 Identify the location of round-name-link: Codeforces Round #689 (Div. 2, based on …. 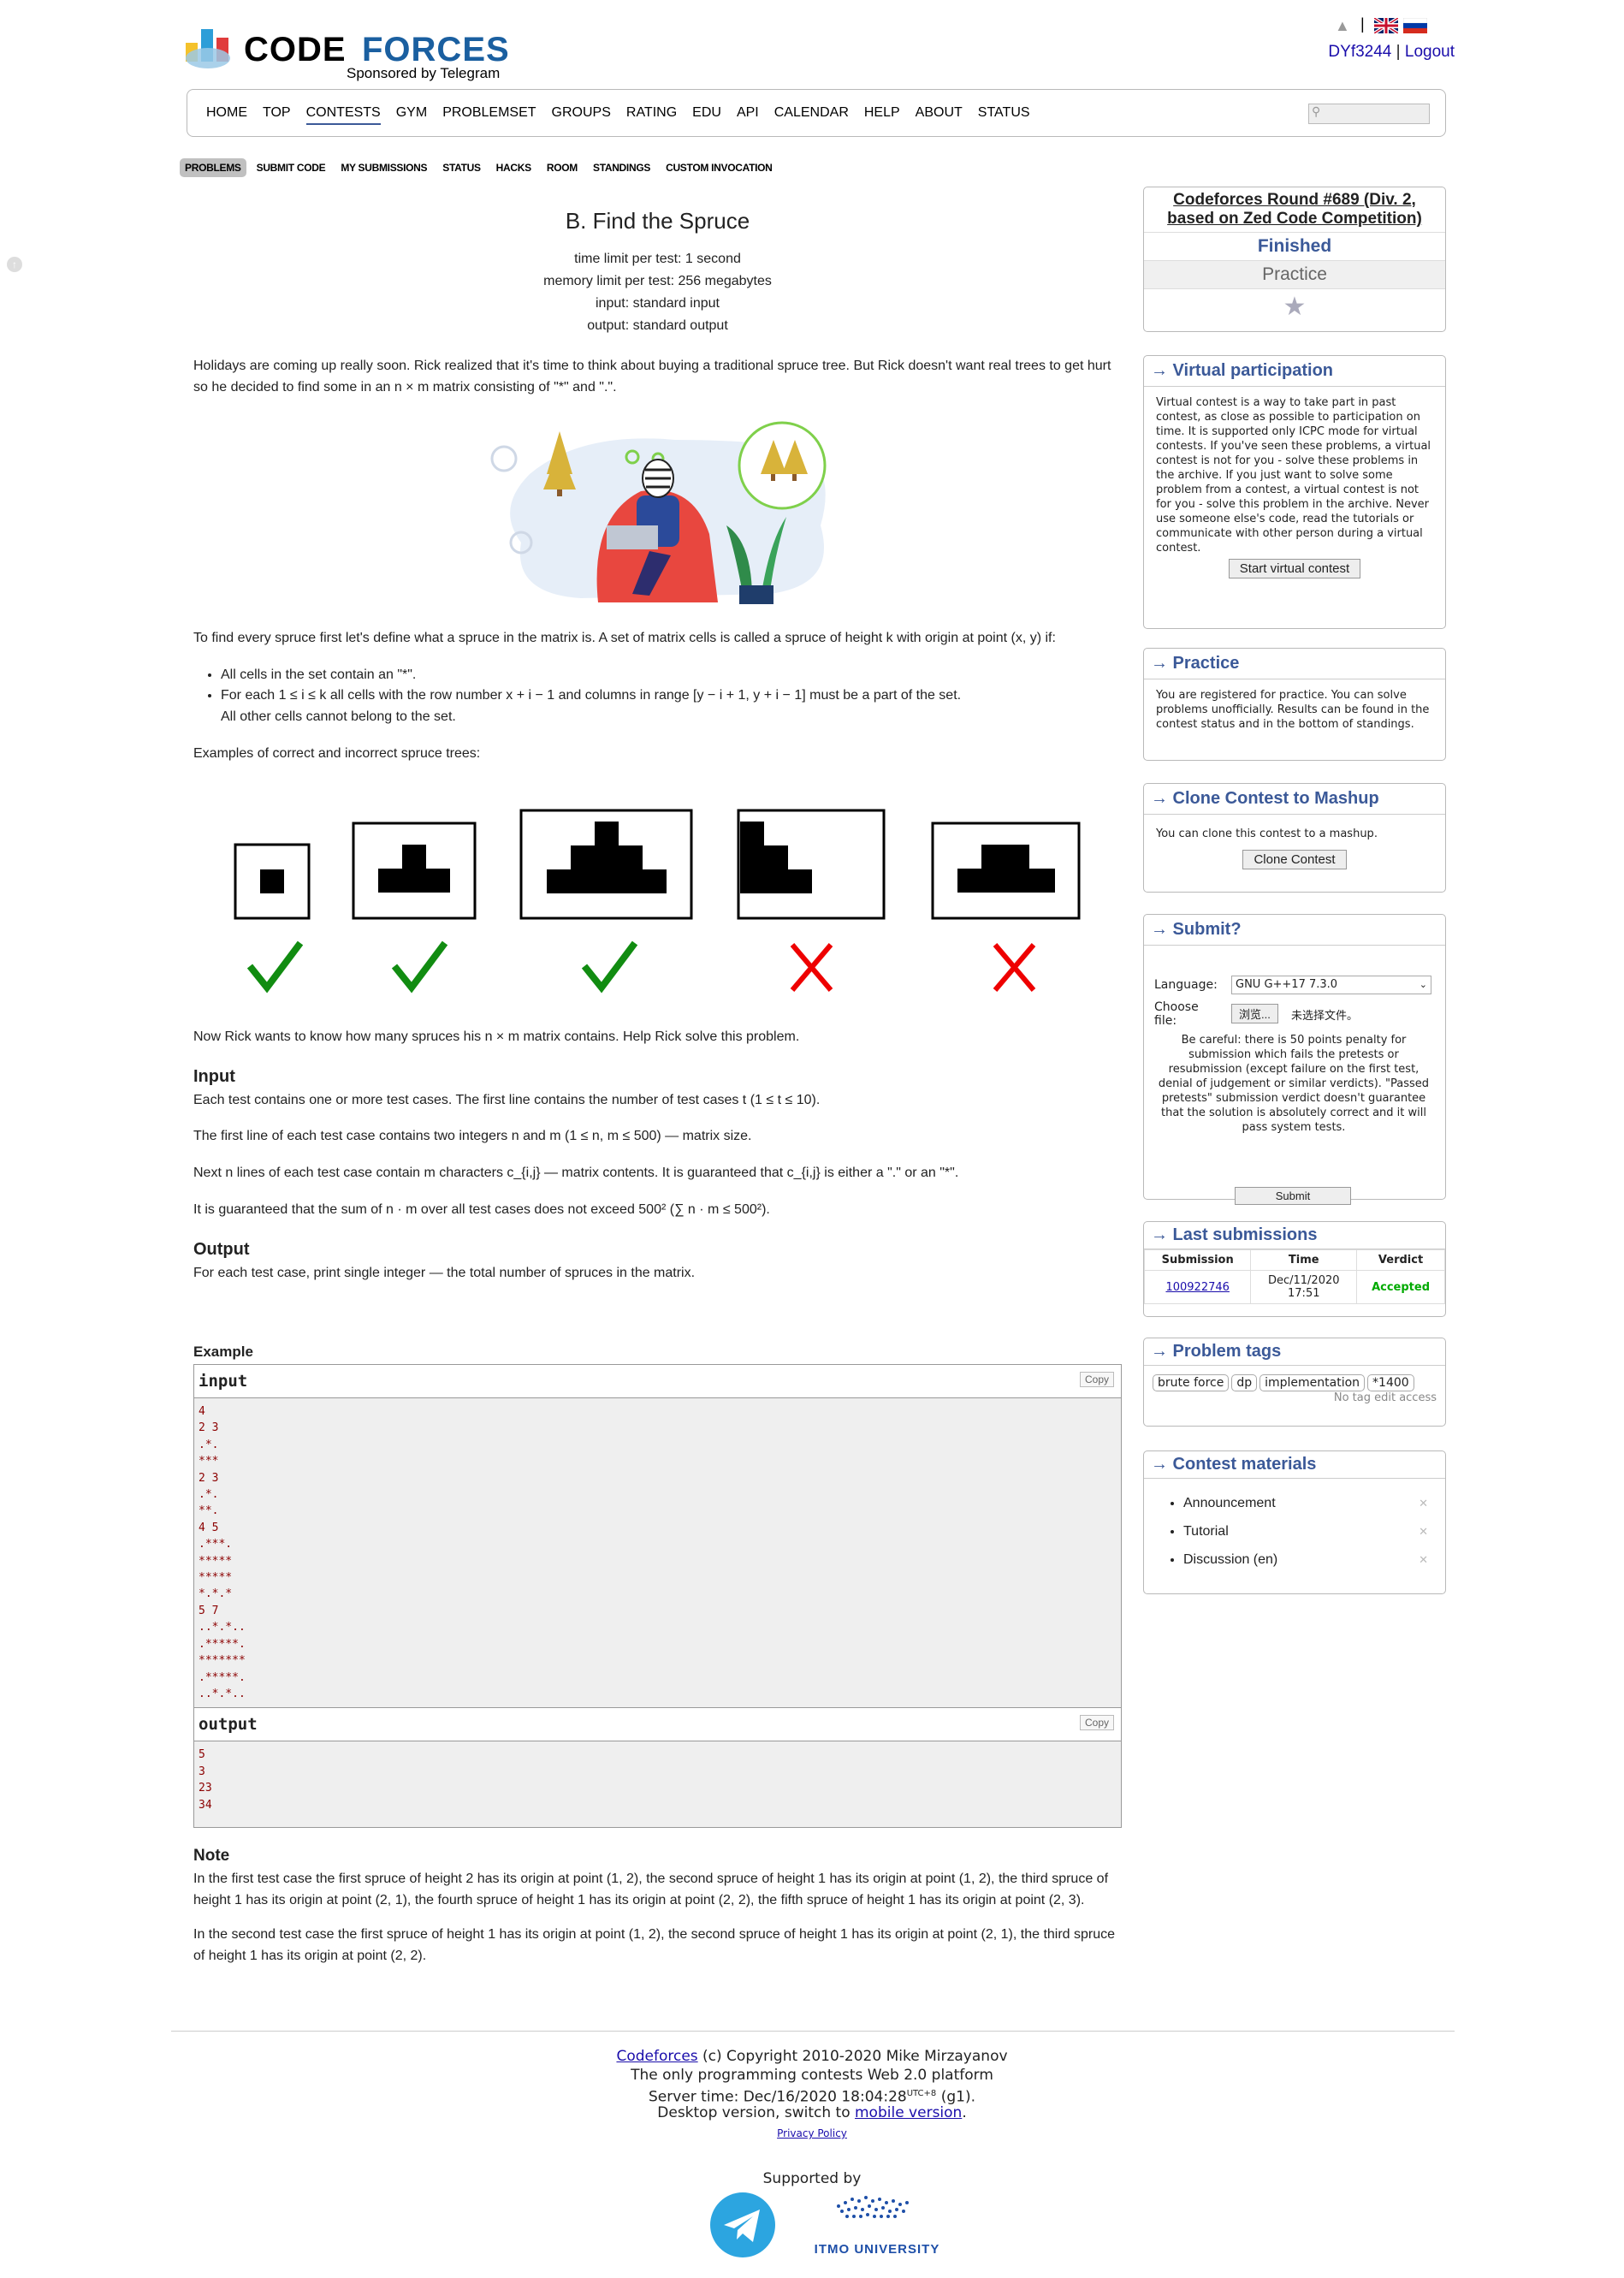
(1294, 209).